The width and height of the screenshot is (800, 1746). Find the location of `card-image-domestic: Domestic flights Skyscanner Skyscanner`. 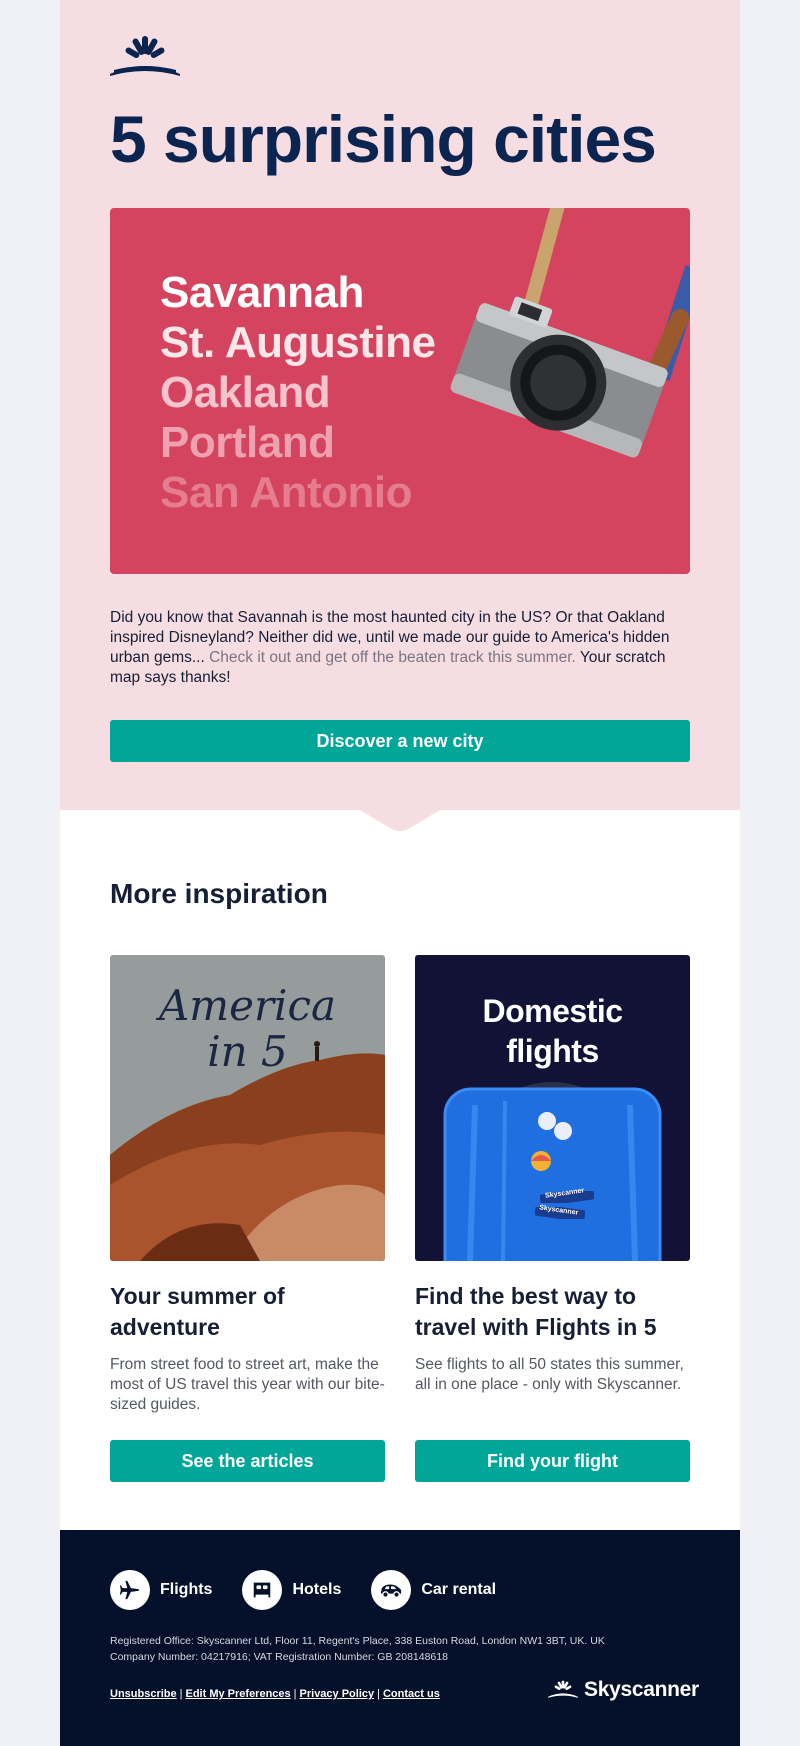

card-image-domestic: Domestic flights Skyscanner Skyscanner is located at coordinates (552, 1108).